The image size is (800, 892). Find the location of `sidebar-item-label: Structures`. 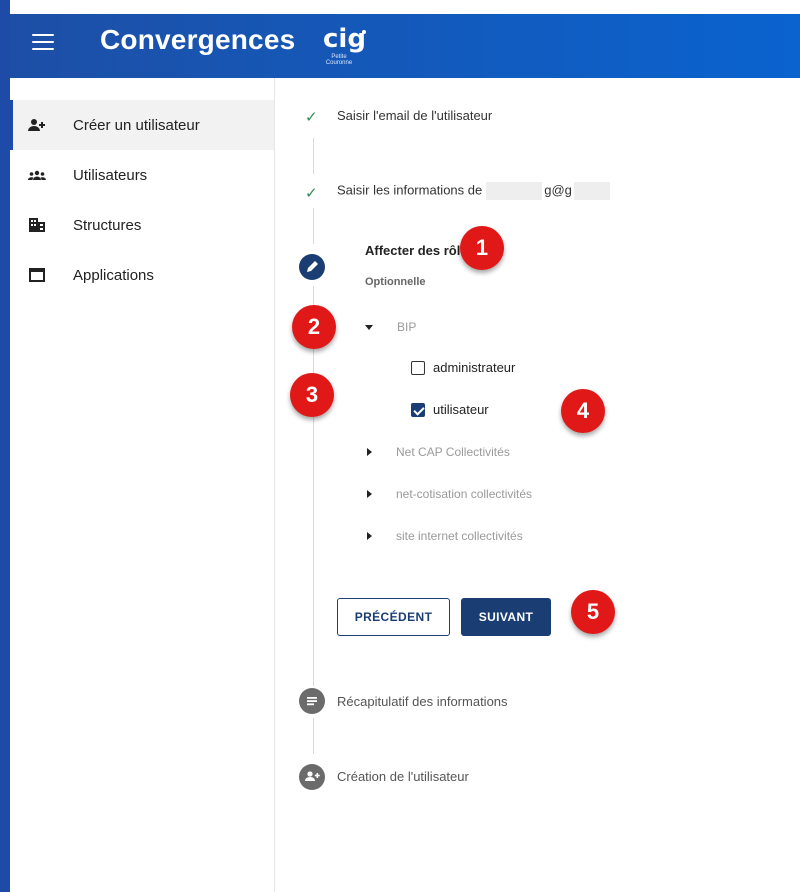

sidebar-item-label: Structures is located at coordinates (107, 225).